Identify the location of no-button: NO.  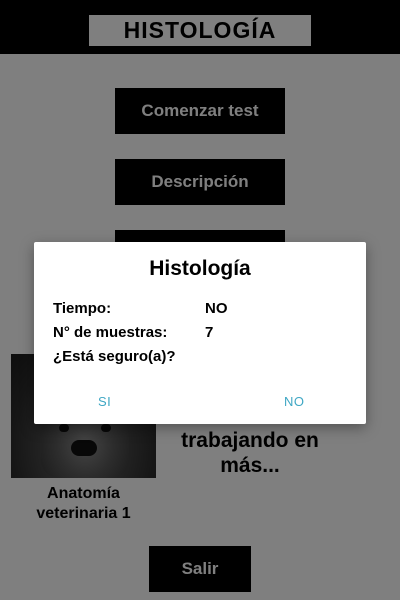
(294, 401).